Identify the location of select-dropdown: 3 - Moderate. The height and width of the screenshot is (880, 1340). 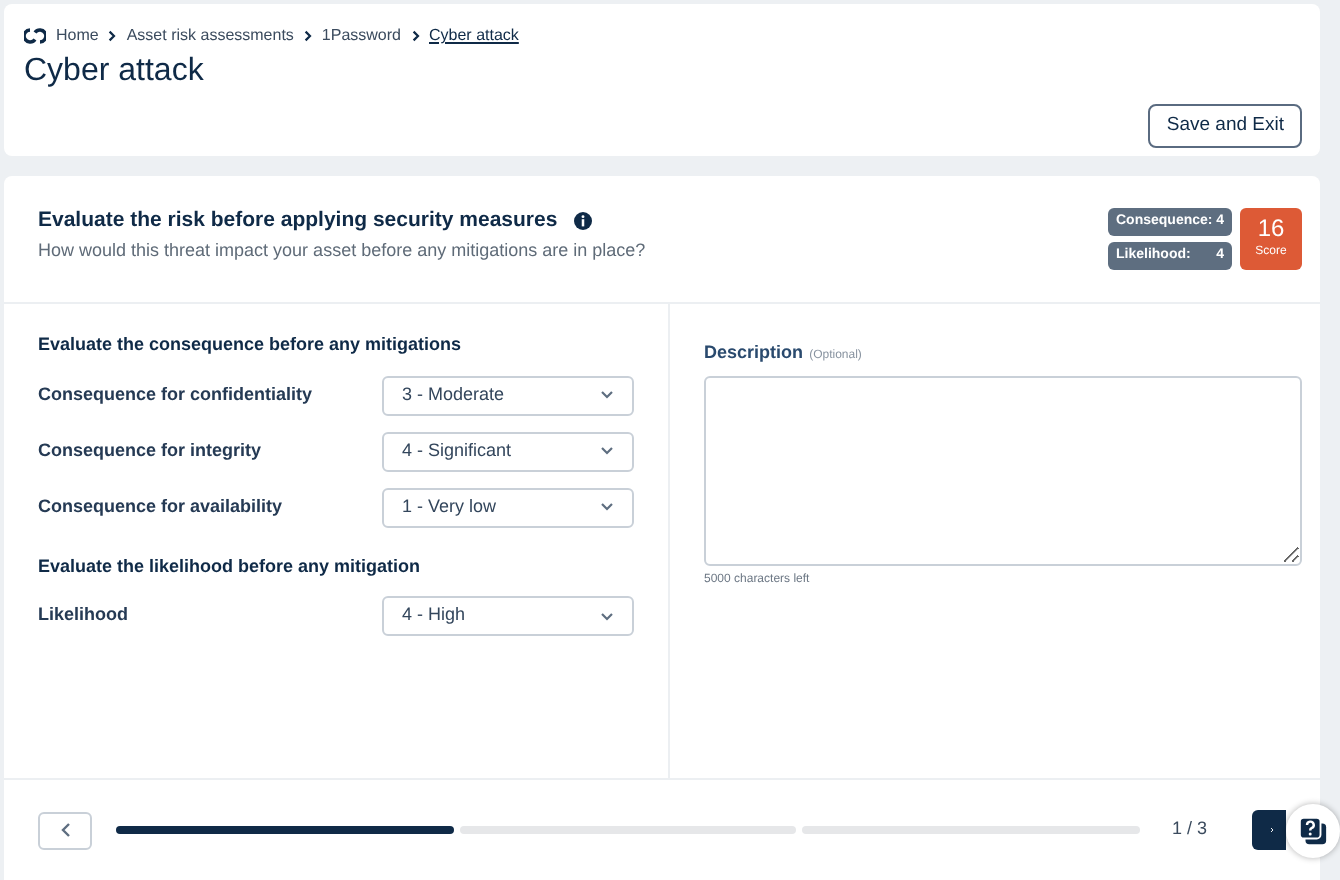
(508, 395).